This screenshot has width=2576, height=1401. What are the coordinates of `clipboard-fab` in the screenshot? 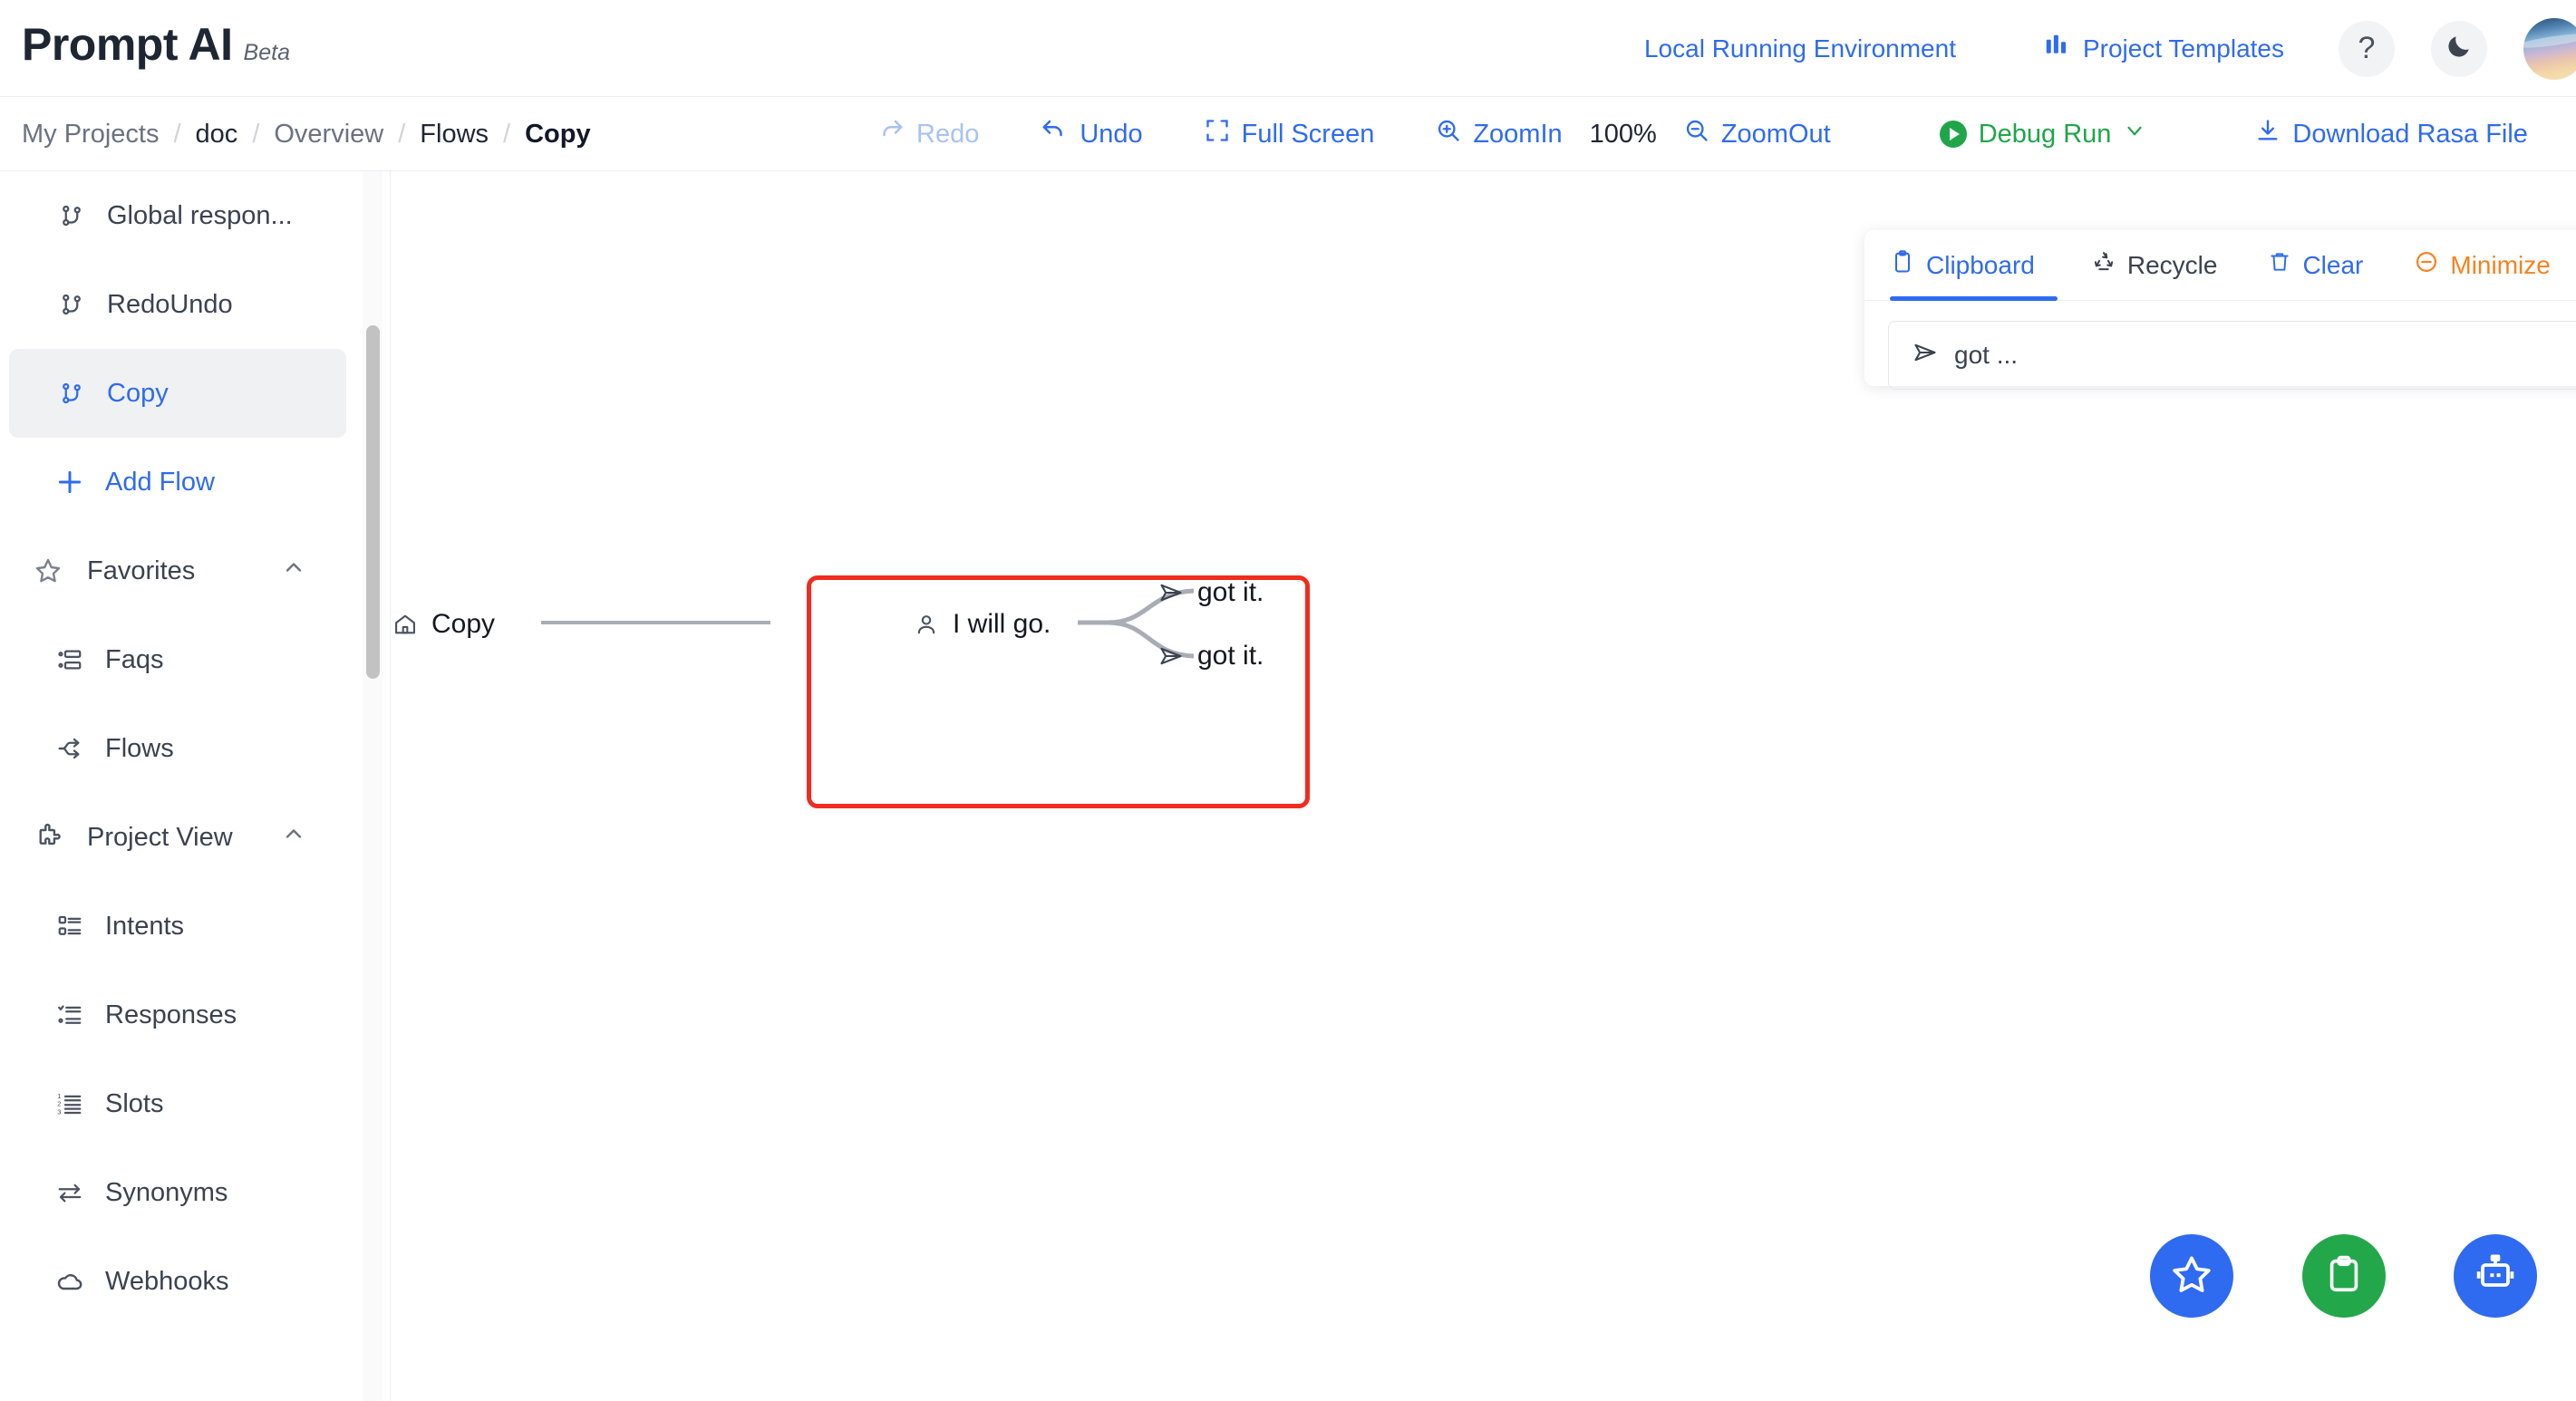 It's located at (2344, 1276).